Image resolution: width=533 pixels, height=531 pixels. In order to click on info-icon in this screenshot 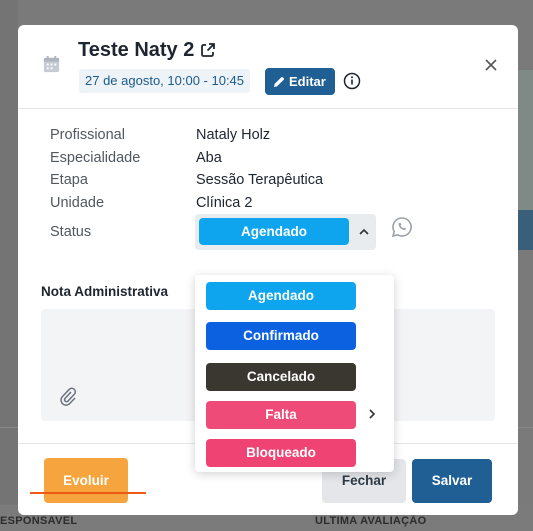, I will do `click(352, 81)`.